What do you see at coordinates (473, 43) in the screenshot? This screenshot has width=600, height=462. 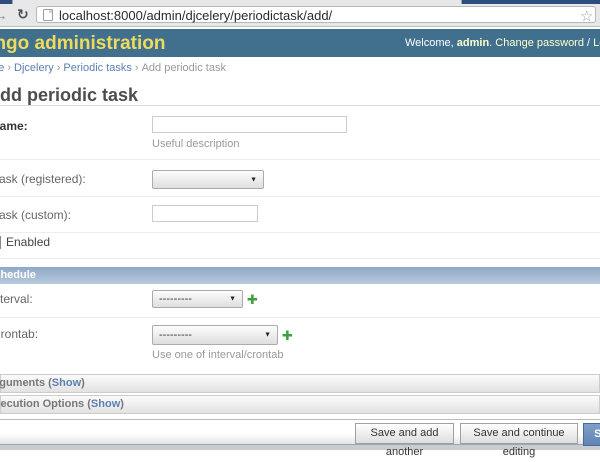 I see `username: admin` at bounding box center [473, 43].